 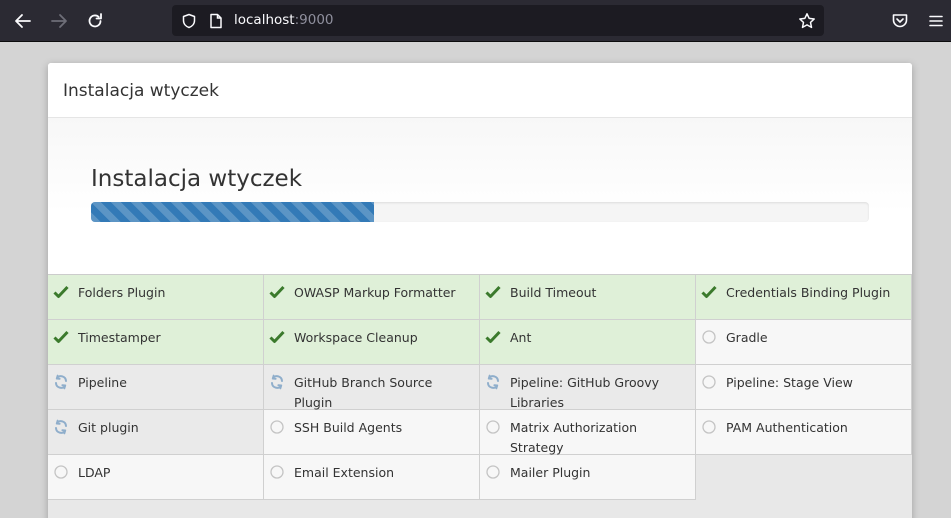 What do you see at coordinates (59, 21) in the screenshot?
I see `forward-arrow-icon` at bounding box center [59, 21].